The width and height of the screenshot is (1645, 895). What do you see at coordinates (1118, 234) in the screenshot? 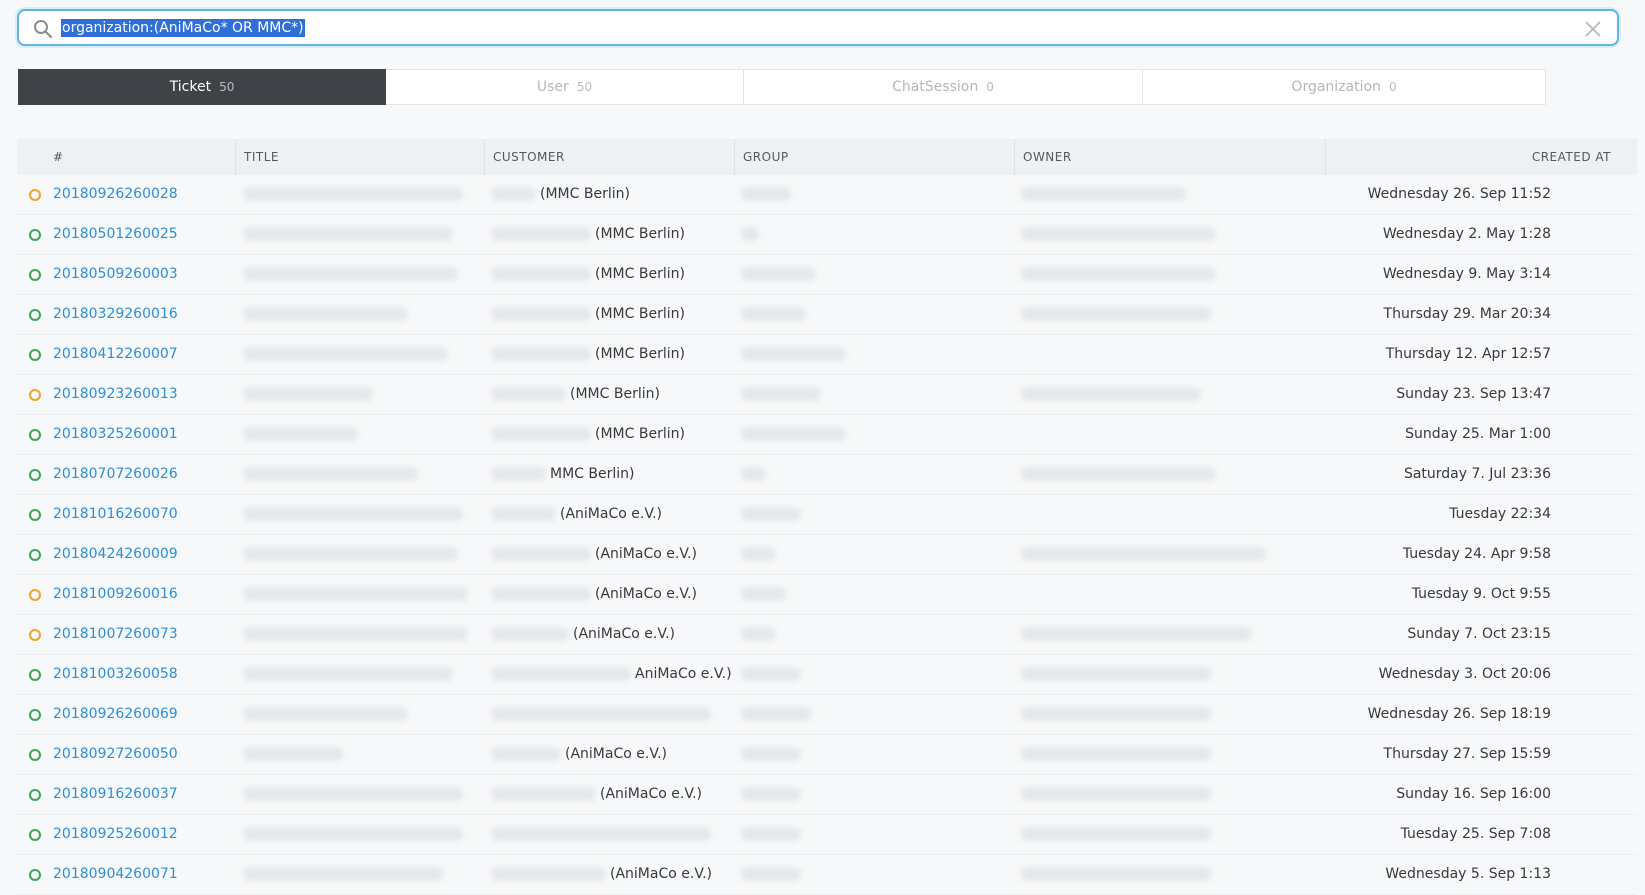
I see `redacted-owner` at bounding box center [1118, 234].